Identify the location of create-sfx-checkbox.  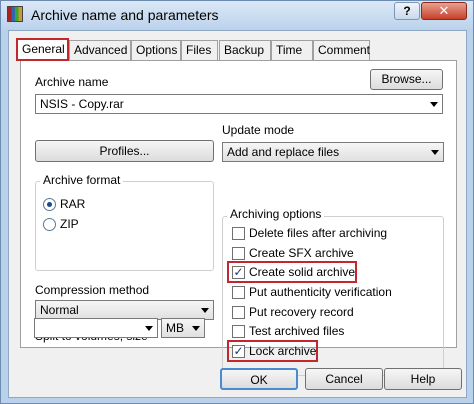
(238, 253).